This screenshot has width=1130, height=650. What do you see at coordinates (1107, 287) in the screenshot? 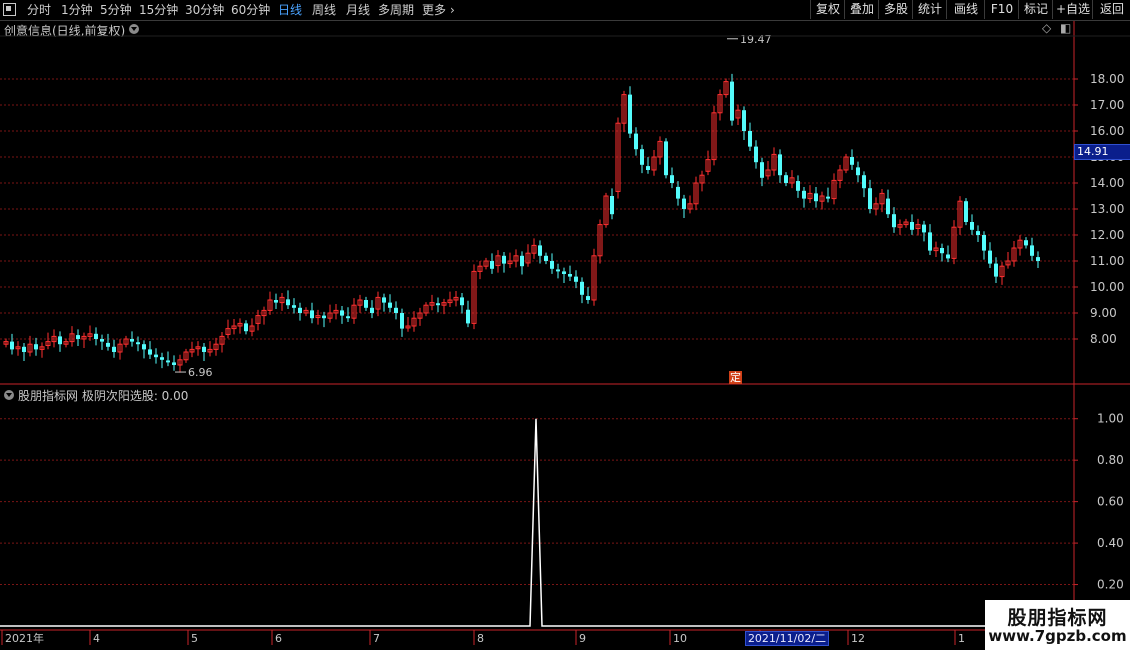
I see `price-tick-label: 10.00` at bounding box center [1107, 287].